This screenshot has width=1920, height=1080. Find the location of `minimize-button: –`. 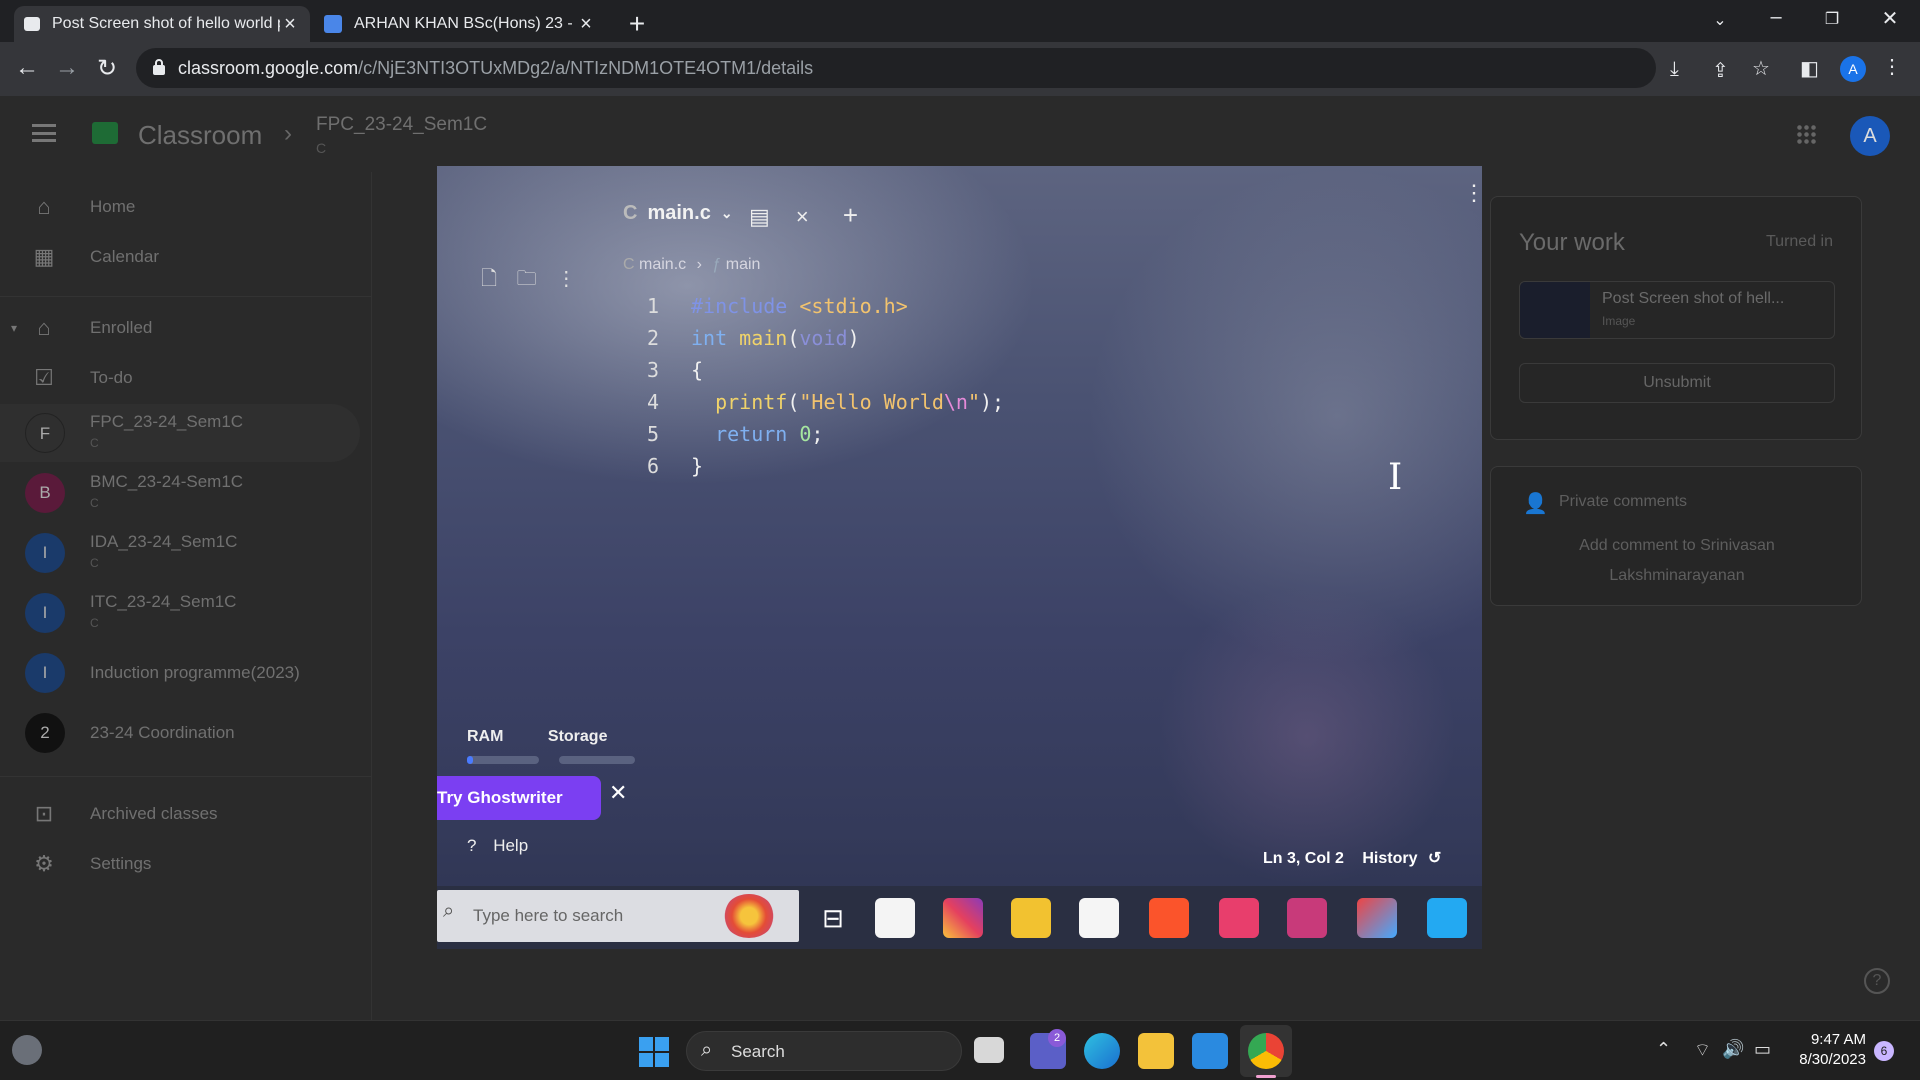

minimize-button: – is located at coordinates (1776, 17).